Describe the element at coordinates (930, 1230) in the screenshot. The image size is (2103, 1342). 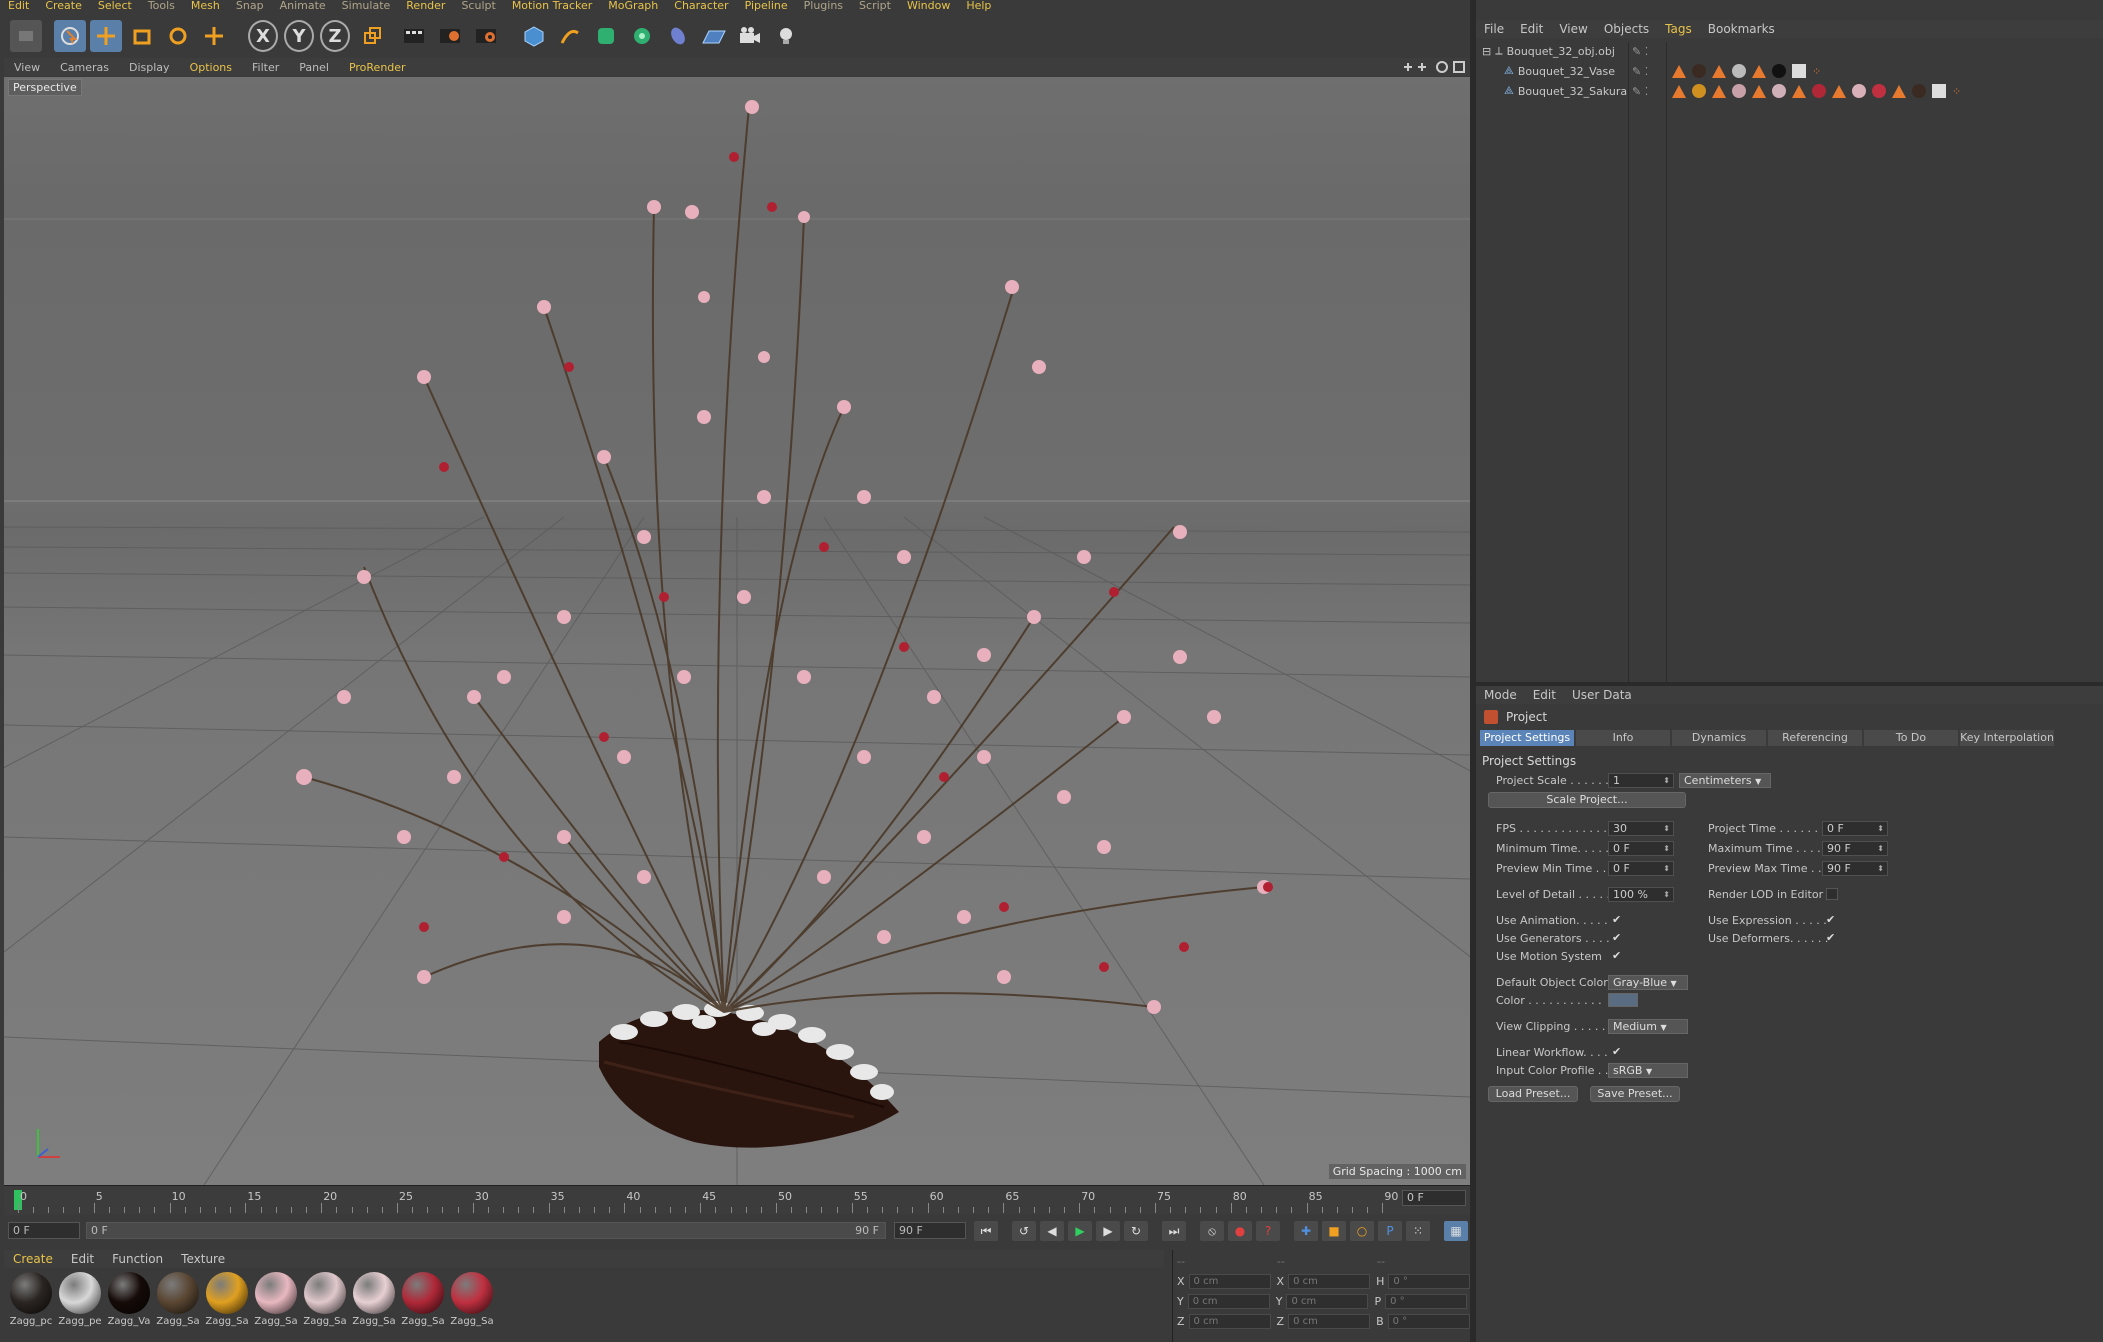
I see `end-frame-field: 90 F` at that location.